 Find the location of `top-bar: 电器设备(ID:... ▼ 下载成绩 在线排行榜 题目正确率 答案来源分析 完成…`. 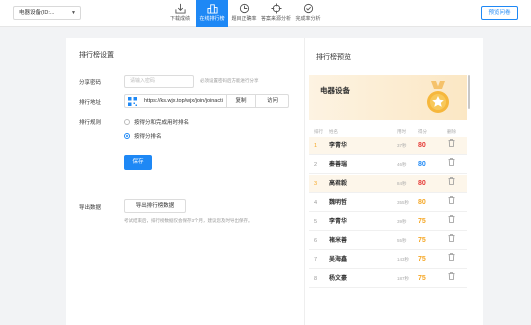

top-bar: 电器设备(ID:... ▼ 下载成绩 在线排行榜 题目正确率 答案来源分析 完成… is located at coordinates (265, 13).